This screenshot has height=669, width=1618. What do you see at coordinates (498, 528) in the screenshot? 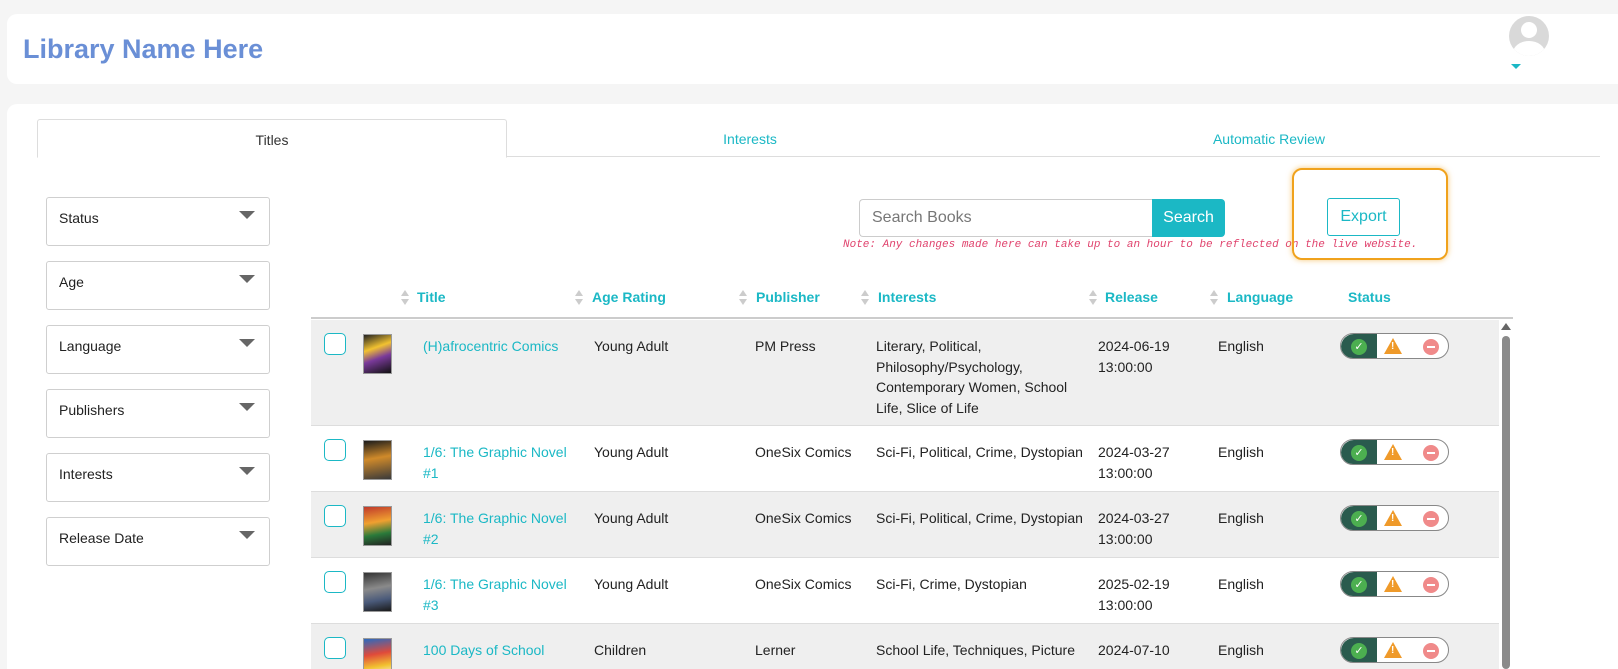
I see `book-title: 1/6: The Graphic Novel #2` at bounding box center [498, 528].